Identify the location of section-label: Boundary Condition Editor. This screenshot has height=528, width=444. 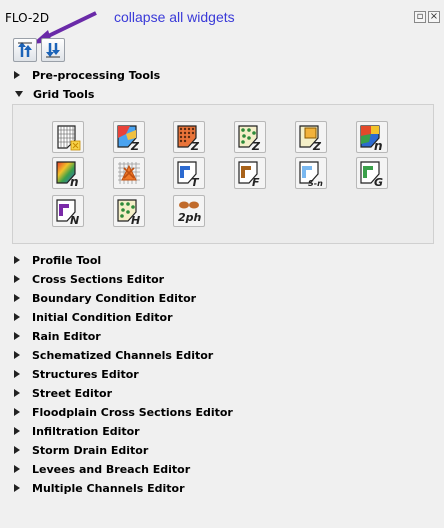
(114, 298).